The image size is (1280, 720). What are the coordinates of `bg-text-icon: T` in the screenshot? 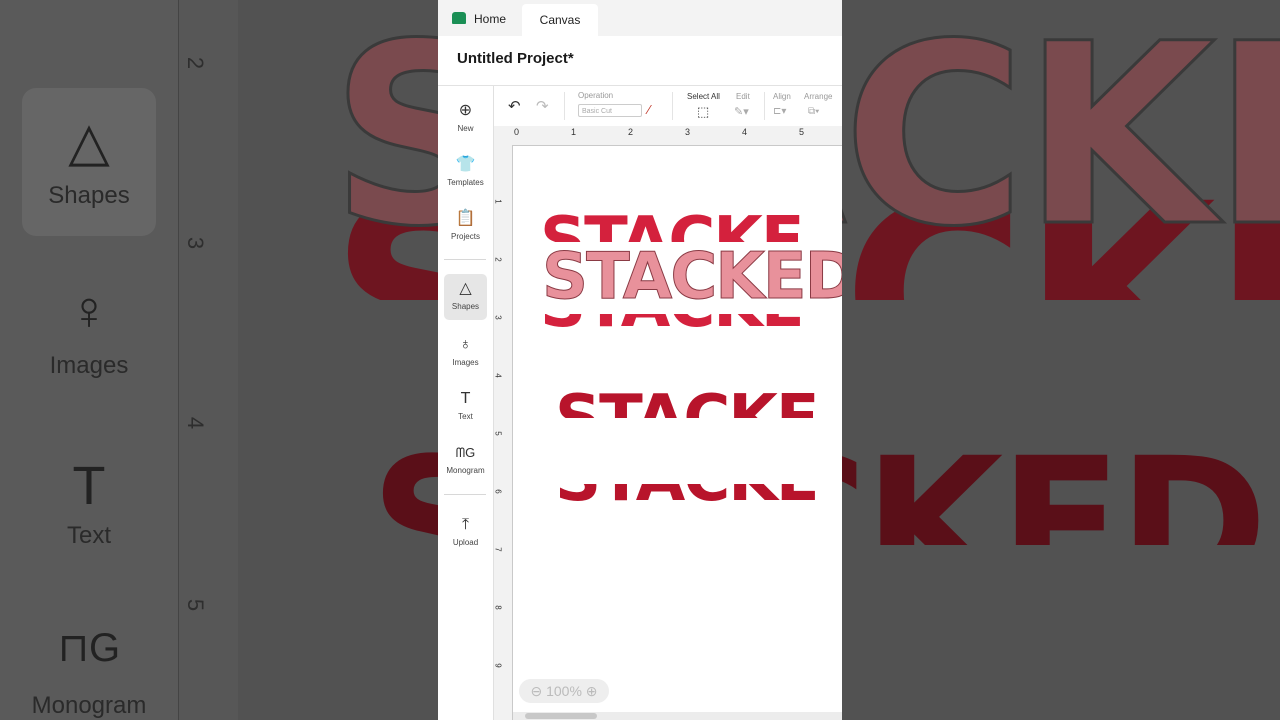 It's located at (89, 486).